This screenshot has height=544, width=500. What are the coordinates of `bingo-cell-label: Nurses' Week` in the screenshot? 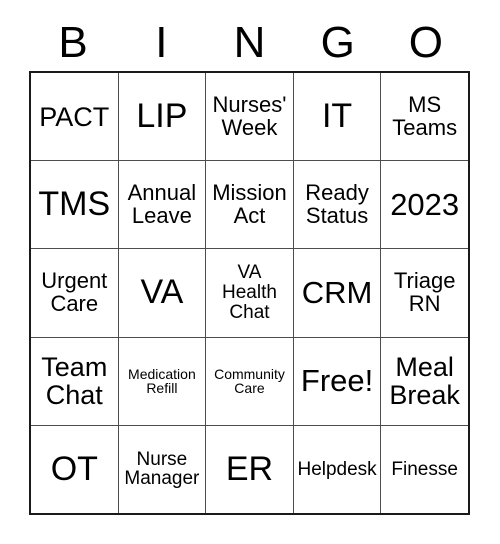 It's located at (249, 115).